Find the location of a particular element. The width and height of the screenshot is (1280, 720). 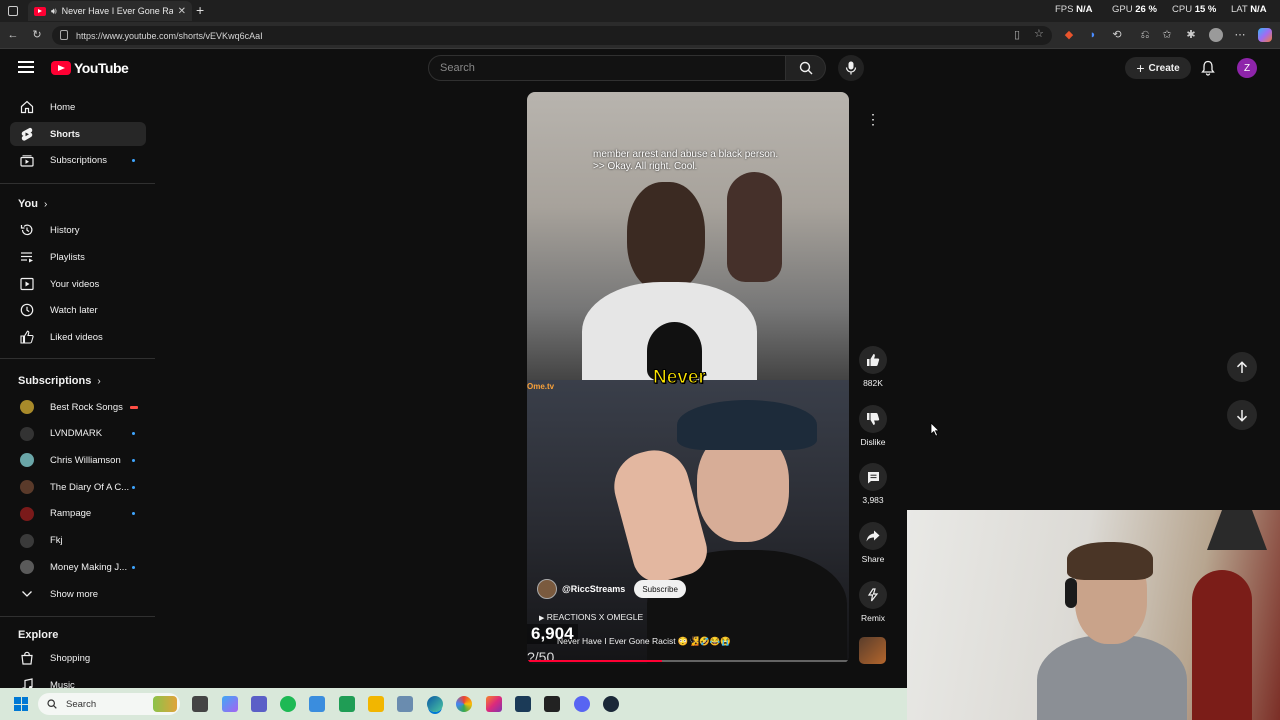

notifications-bell-icon is located at coordinates (1208, 68).